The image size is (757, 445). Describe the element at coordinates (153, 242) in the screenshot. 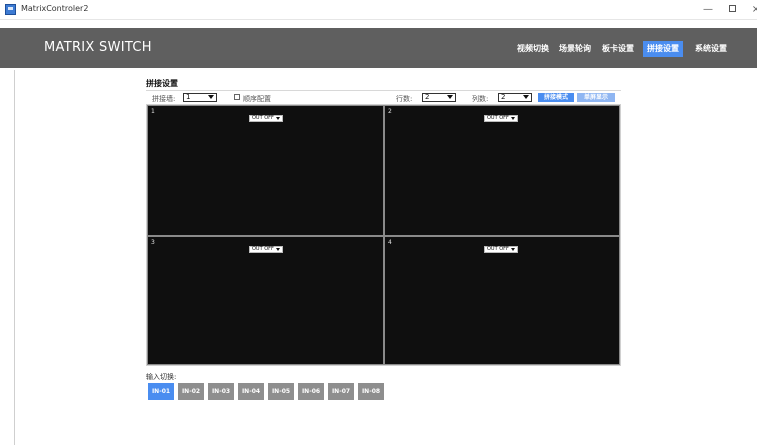

I see `screen-number: 3` at that location.